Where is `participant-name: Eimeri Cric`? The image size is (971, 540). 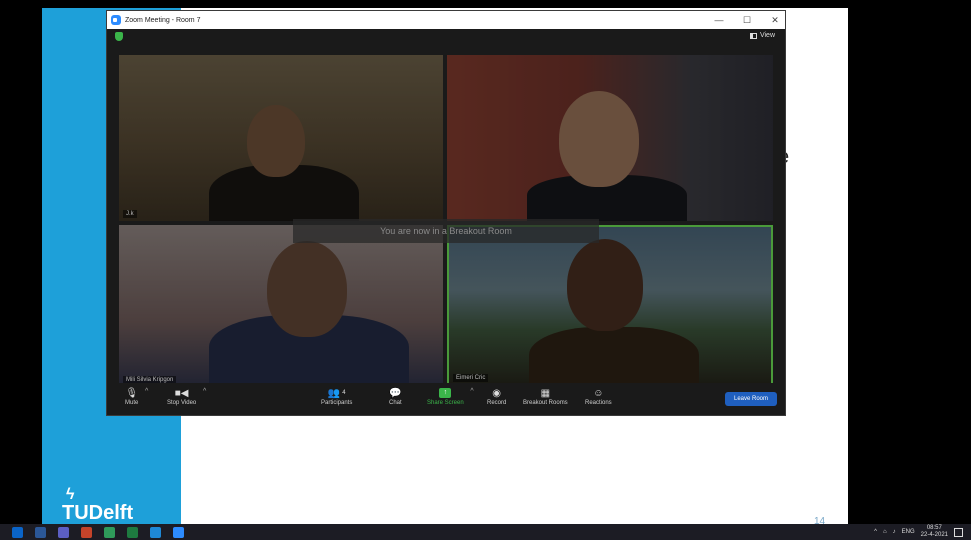
participant-name: Eimeri Cric is located at coordinates (471, 378).